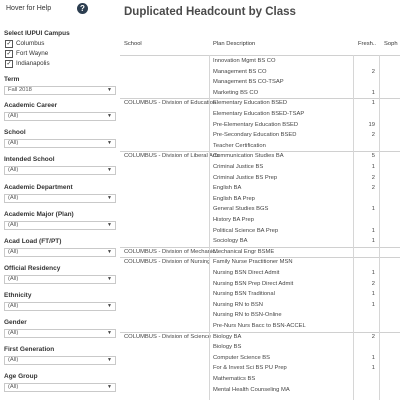  Describe the element at coordinates (31, 105) in the screenshot. I see `filter-label: Academic Career` at that location.